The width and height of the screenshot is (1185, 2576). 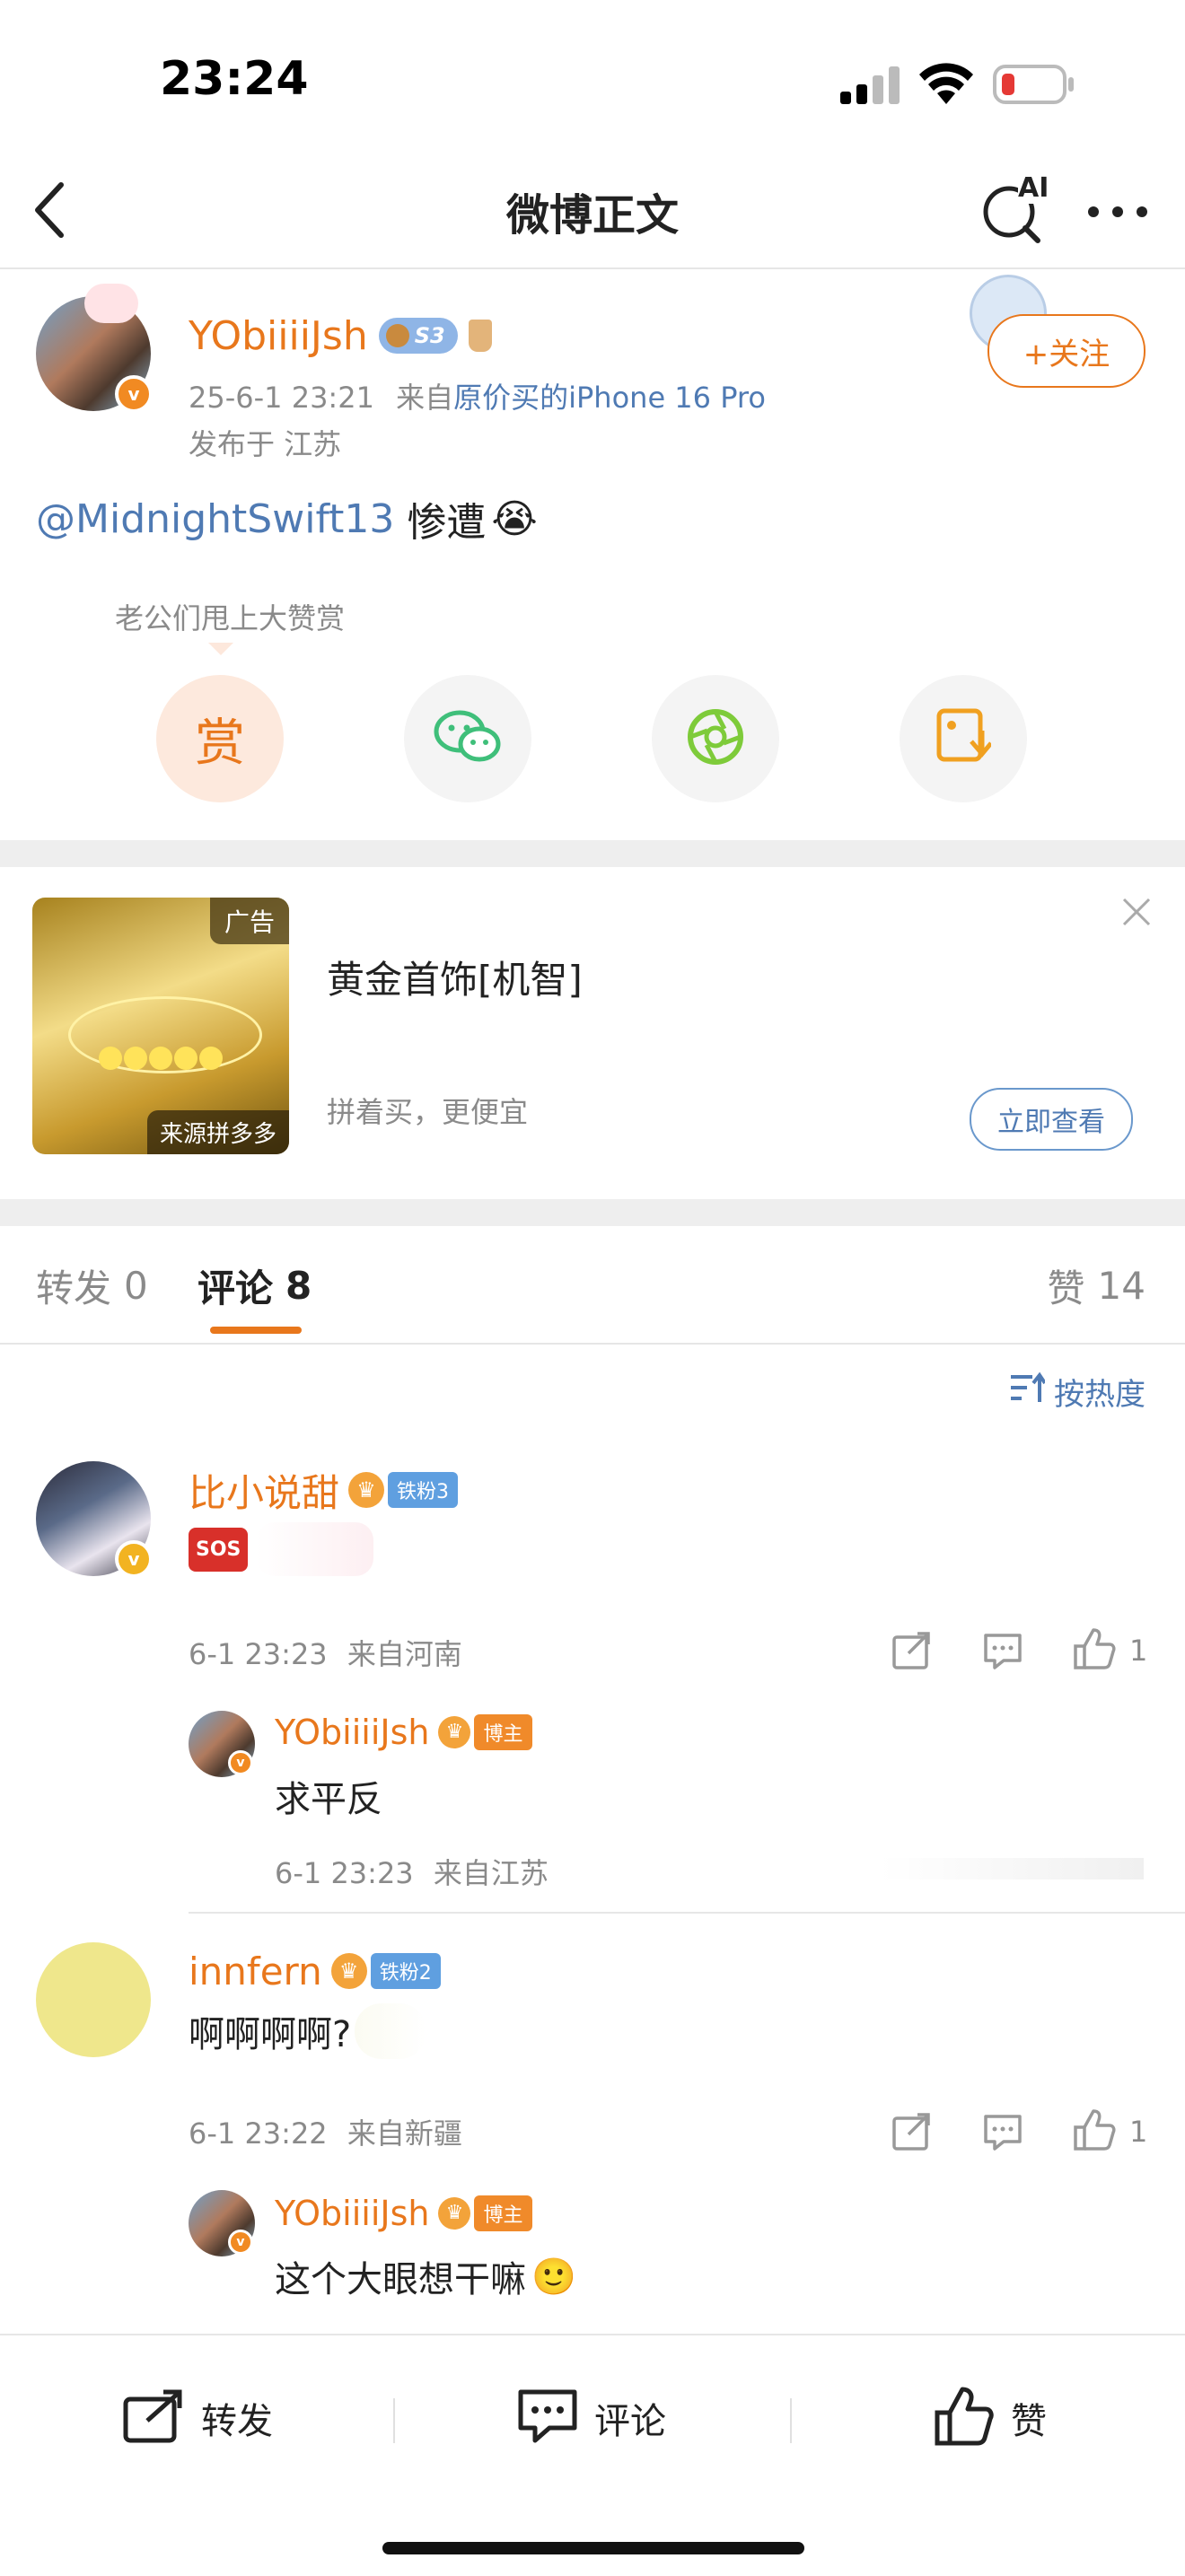 What do you see at coordinates (215, 519) in the screenshot?
I see `mention-link: @MidnightSwift13` at bounding box center [215, 519].